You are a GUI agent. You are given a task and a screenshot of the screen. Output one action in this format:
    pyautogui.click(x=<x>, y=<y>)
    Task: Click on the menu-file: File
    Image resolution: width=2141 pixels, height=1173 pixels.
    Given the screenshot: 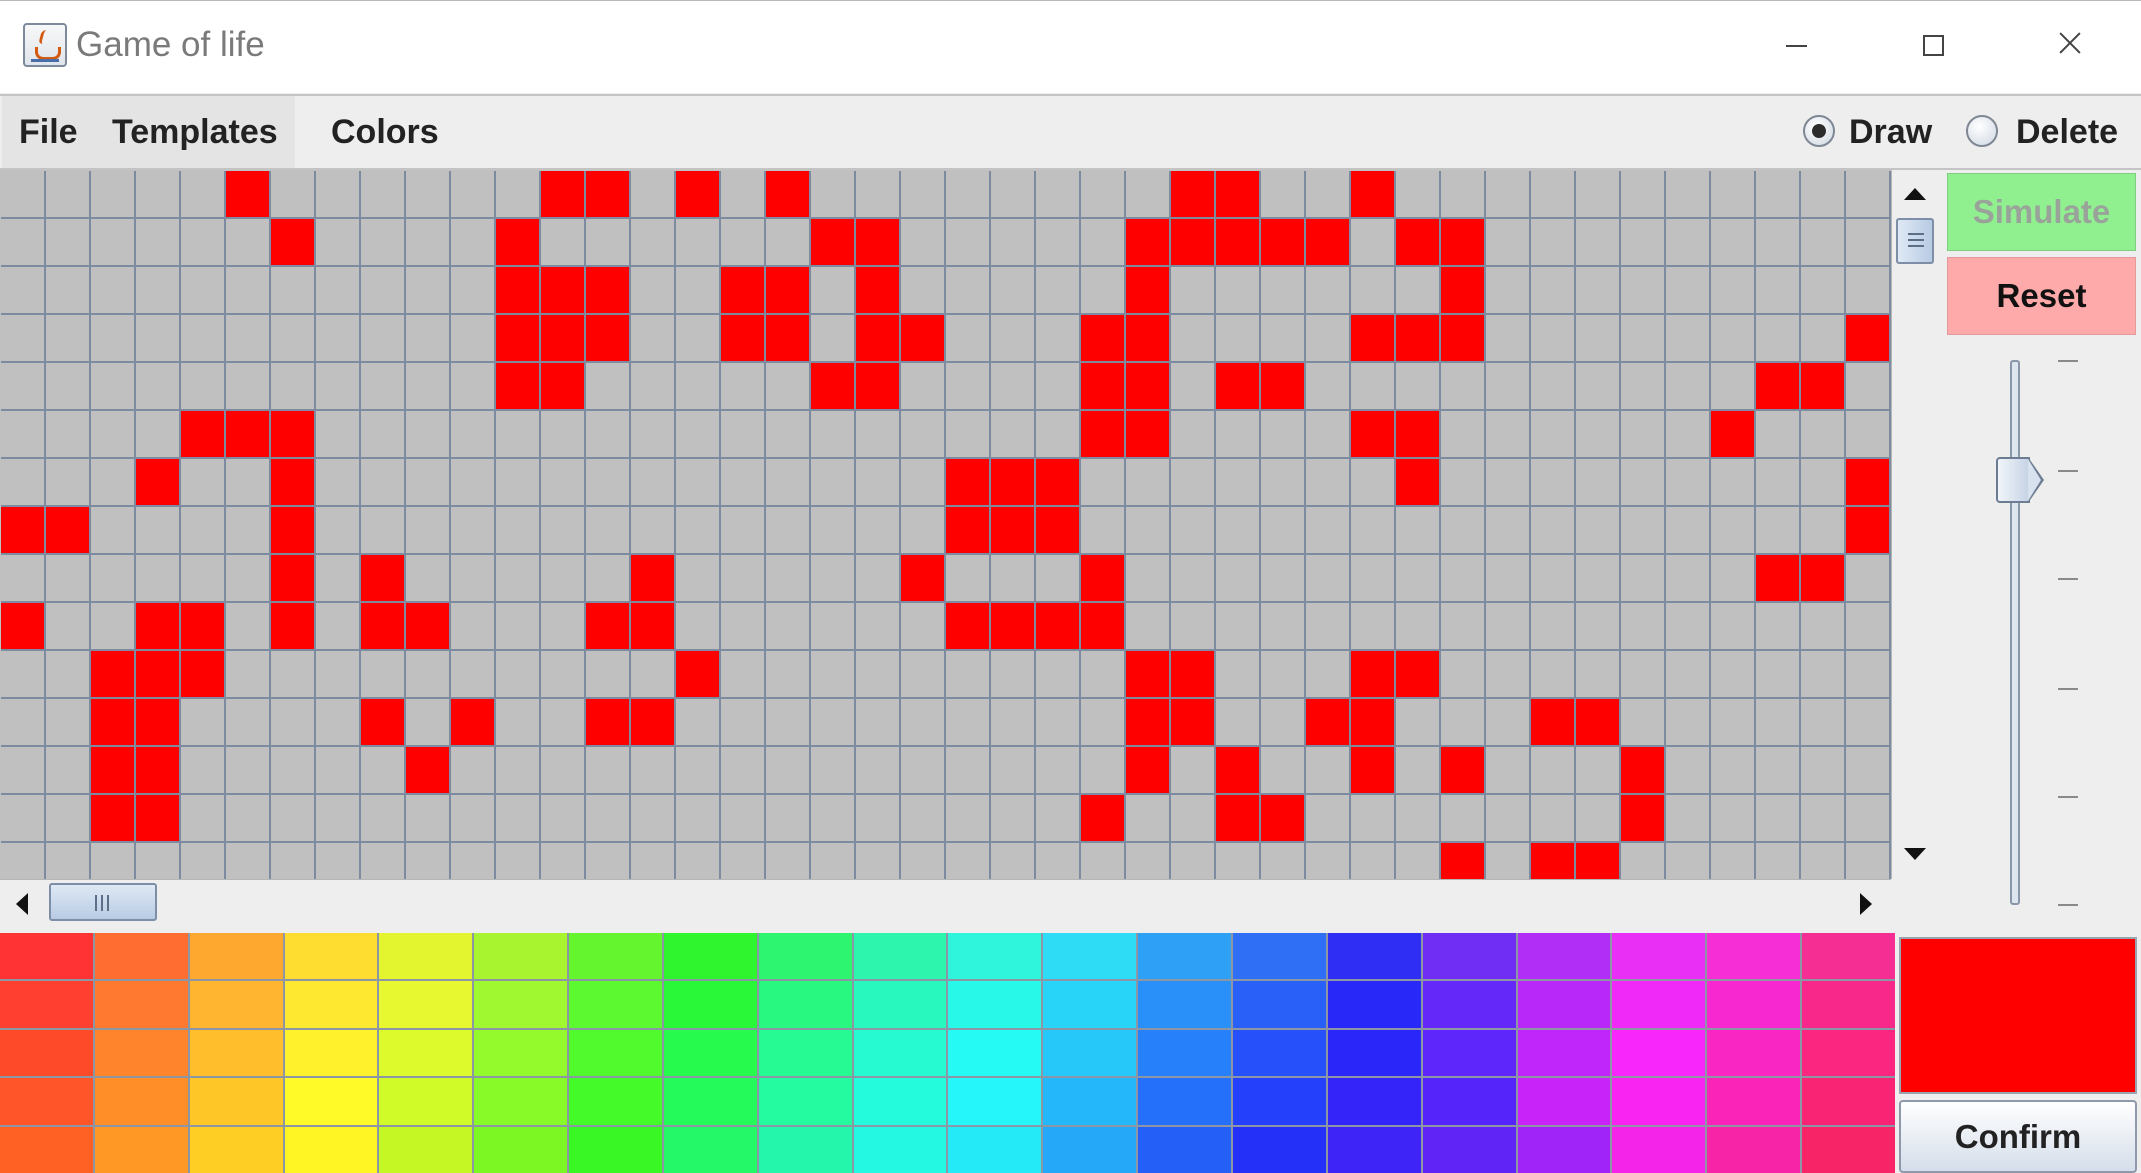 What is the action you would take?
    pyautogui.click(x=48, y=132)
    